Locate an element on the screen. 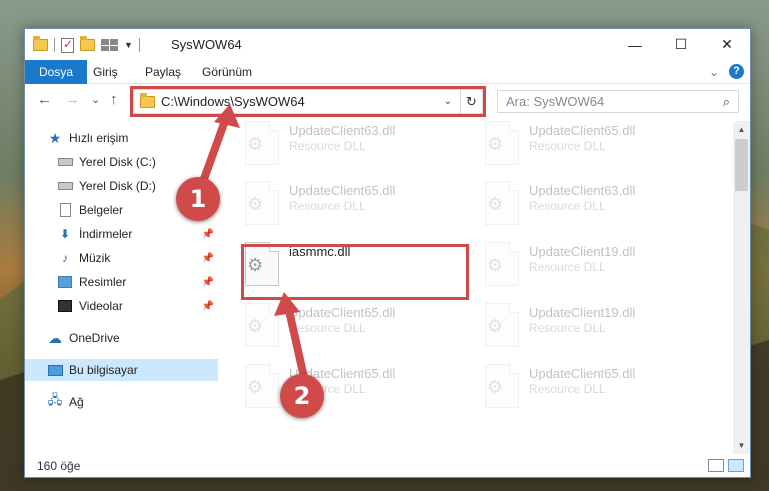 This screenshot has width=769, height=491. maximize-button: ☐ is located at coordinates (681, 44).